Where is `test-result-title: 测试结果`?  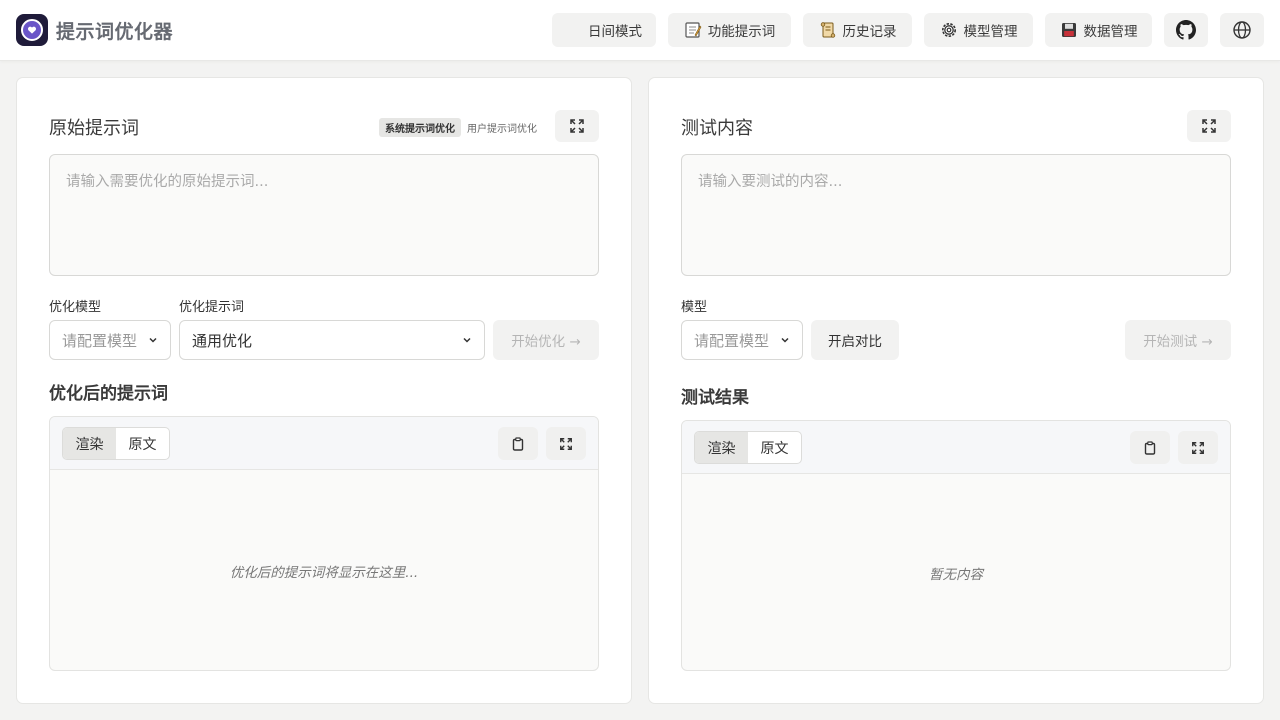
test-result-title: 测试结果 is located at coordinates (715, 398).